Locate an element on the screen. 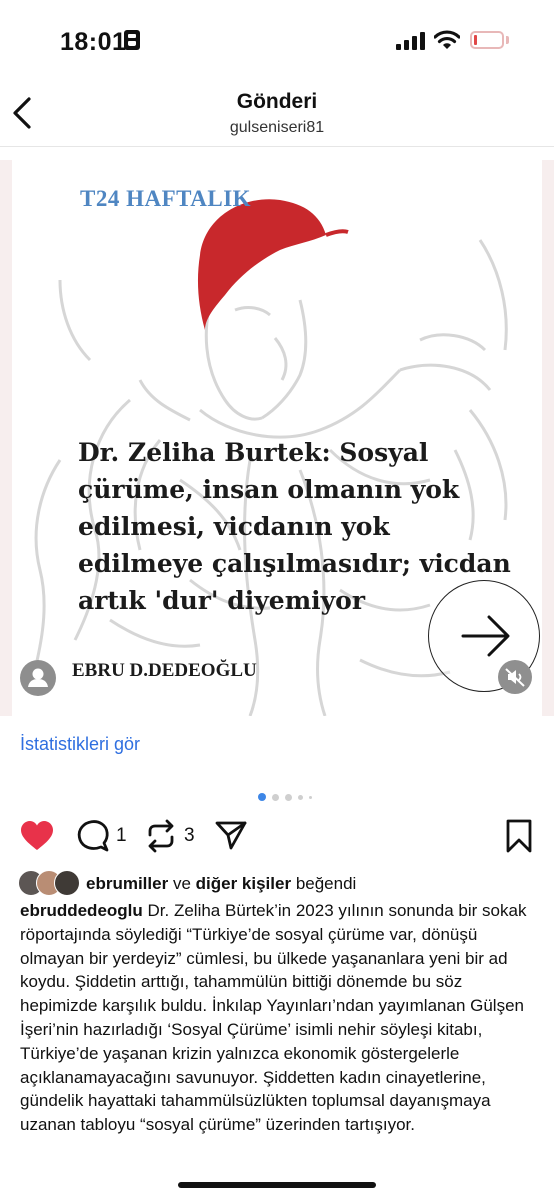 The width and height of the screenshot is (554, 1200). liker-avatars is located at coordinates (49, 883).